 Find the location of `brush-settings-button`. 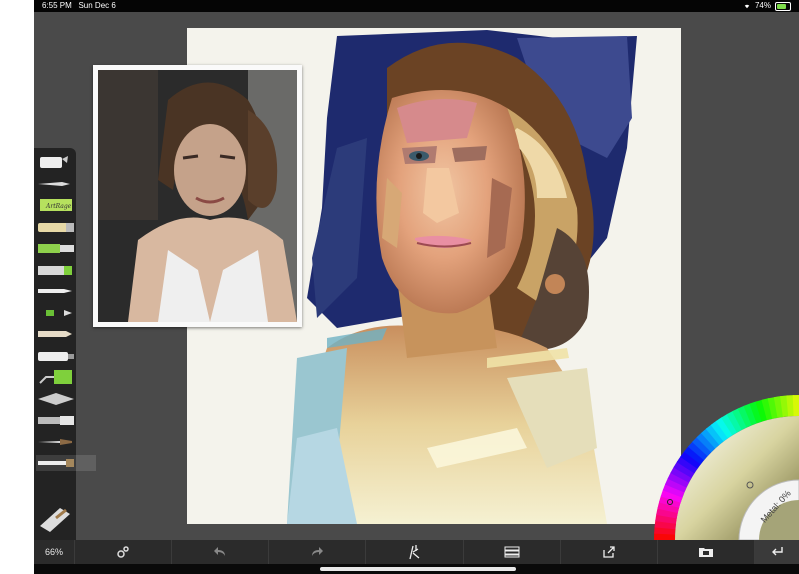

brush-settings-button is located at coordinates (413, 552).